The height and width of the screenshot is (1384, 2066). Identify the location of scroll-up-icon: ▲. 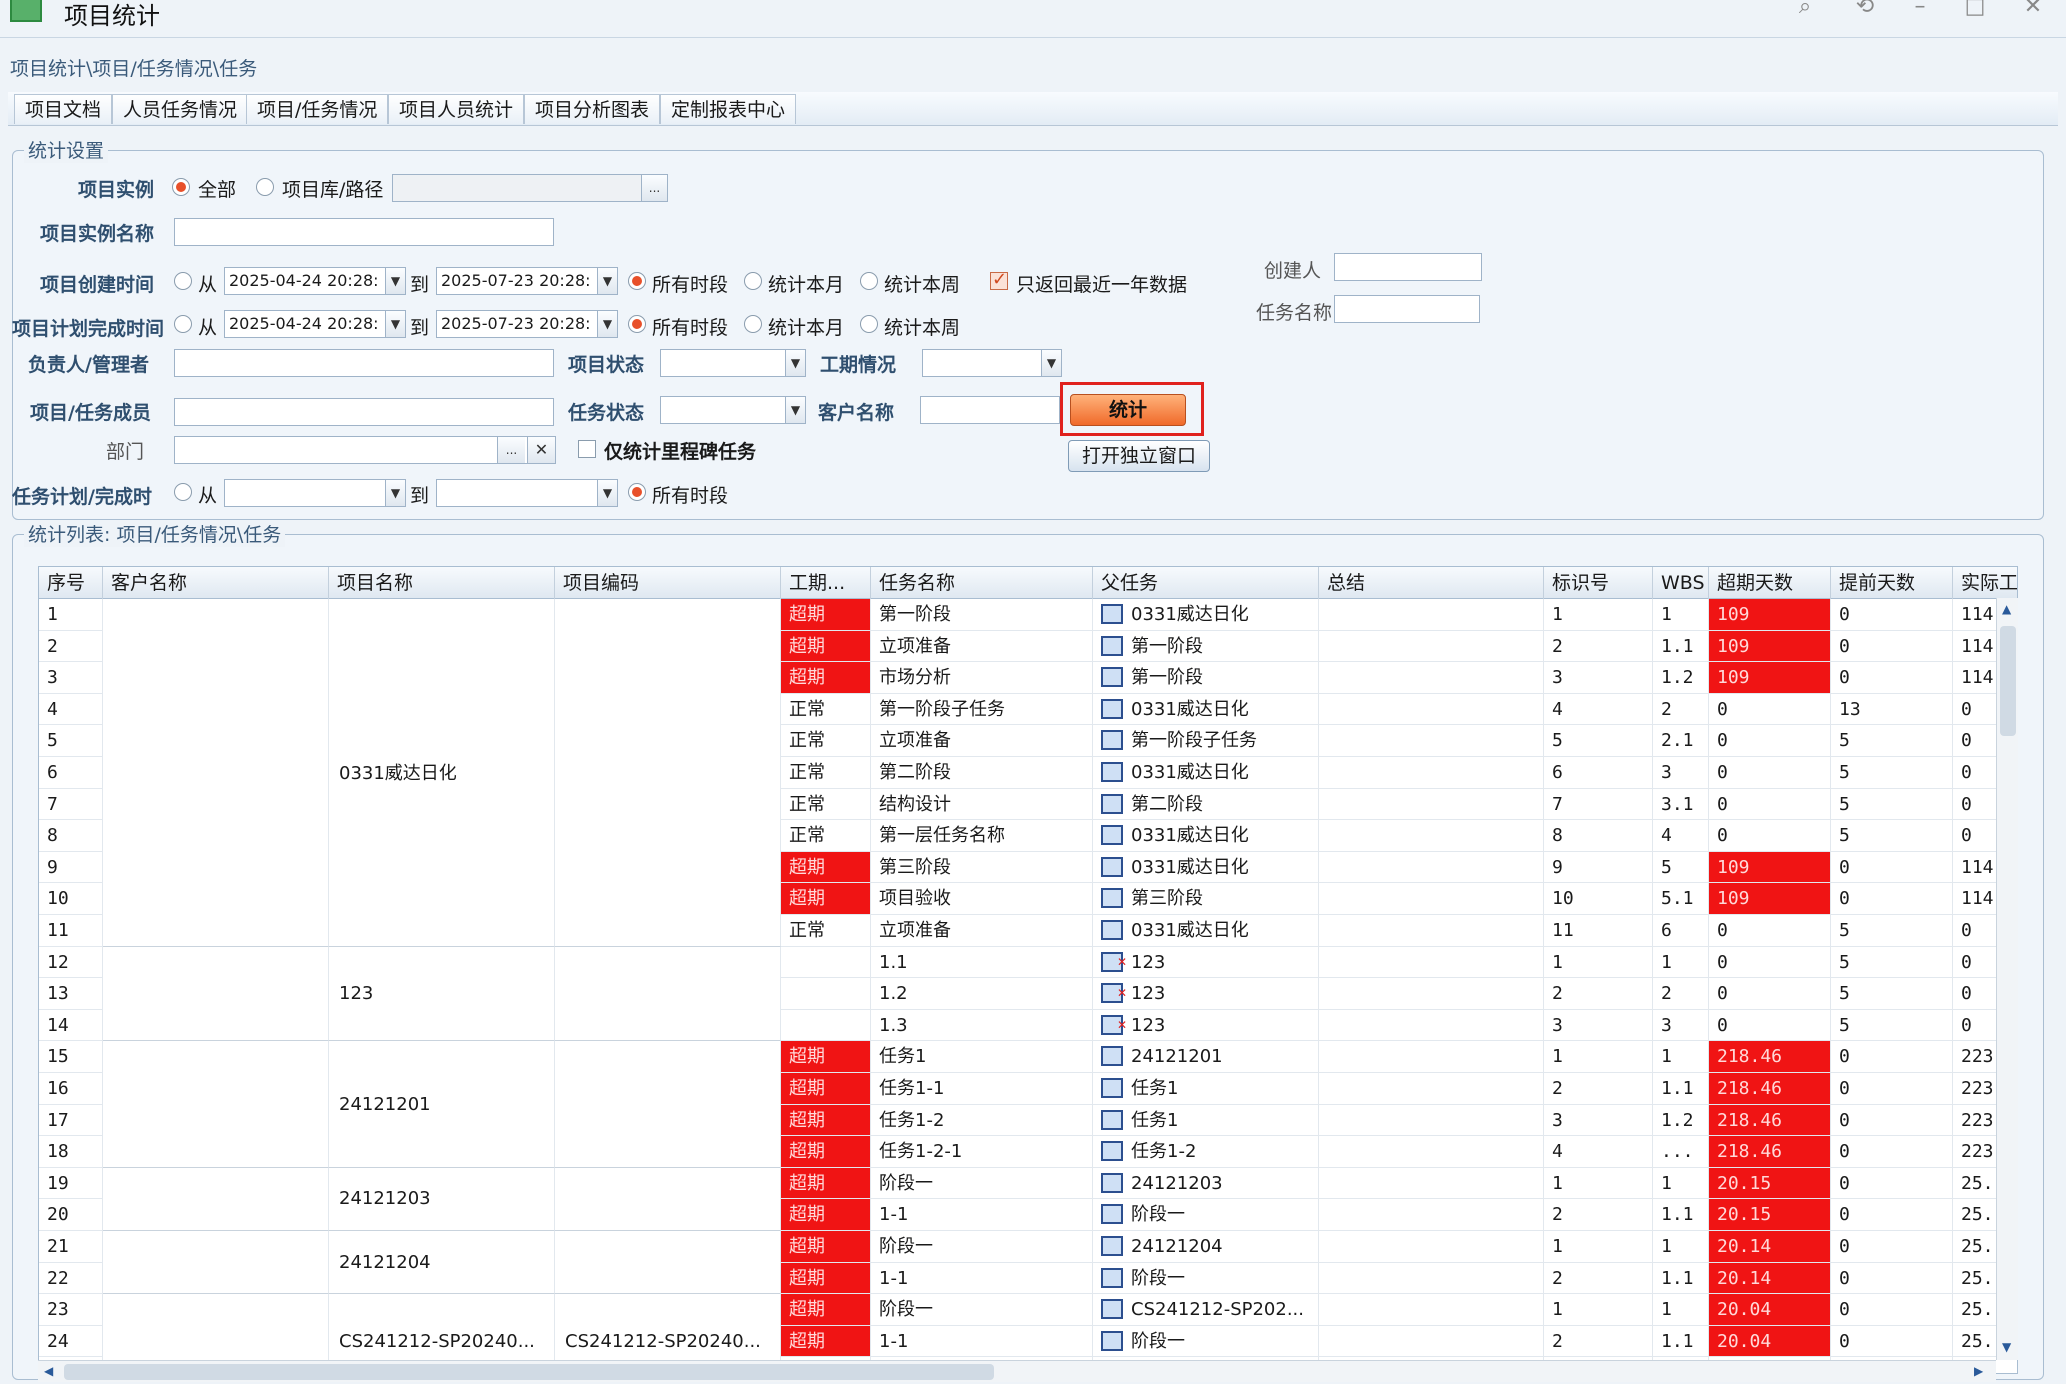
(2006, 609).